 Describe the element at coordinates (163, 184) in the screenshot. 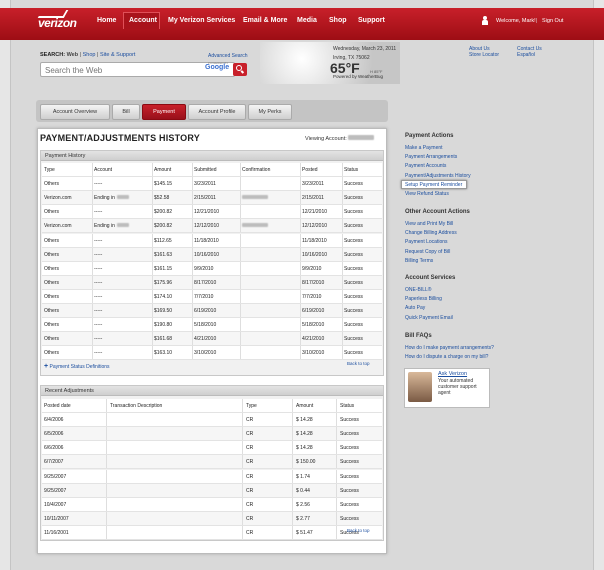

I see `payment-cell: $145.15` at that location.